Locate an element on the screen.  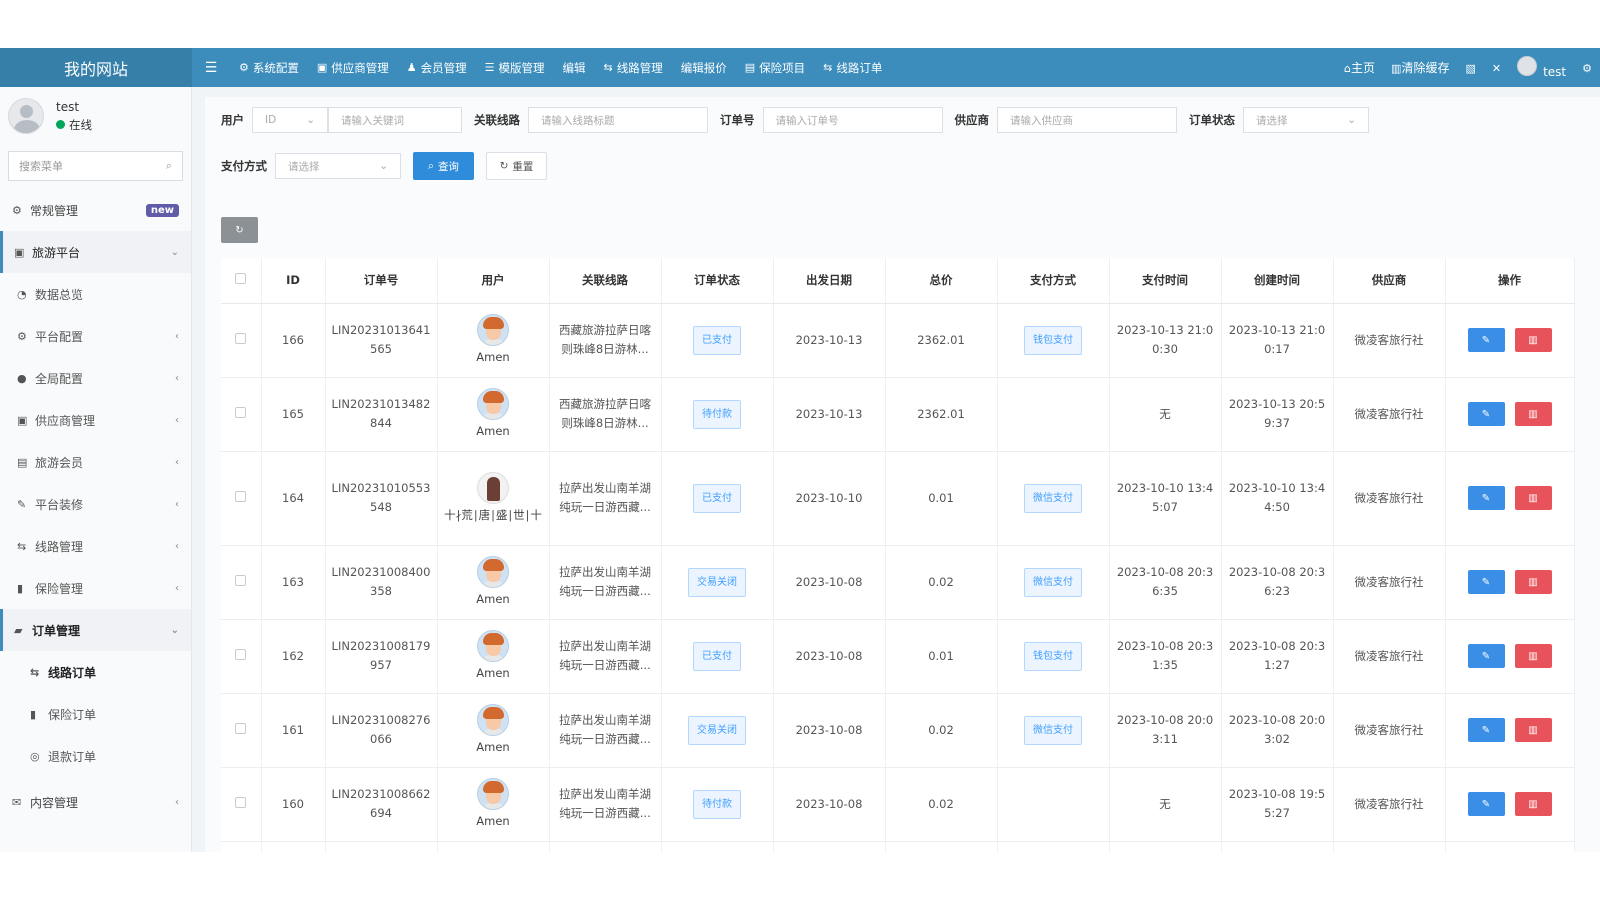
sidebar-item-4: ● 全局配置 ‹ is located at coordinates (95, 378).